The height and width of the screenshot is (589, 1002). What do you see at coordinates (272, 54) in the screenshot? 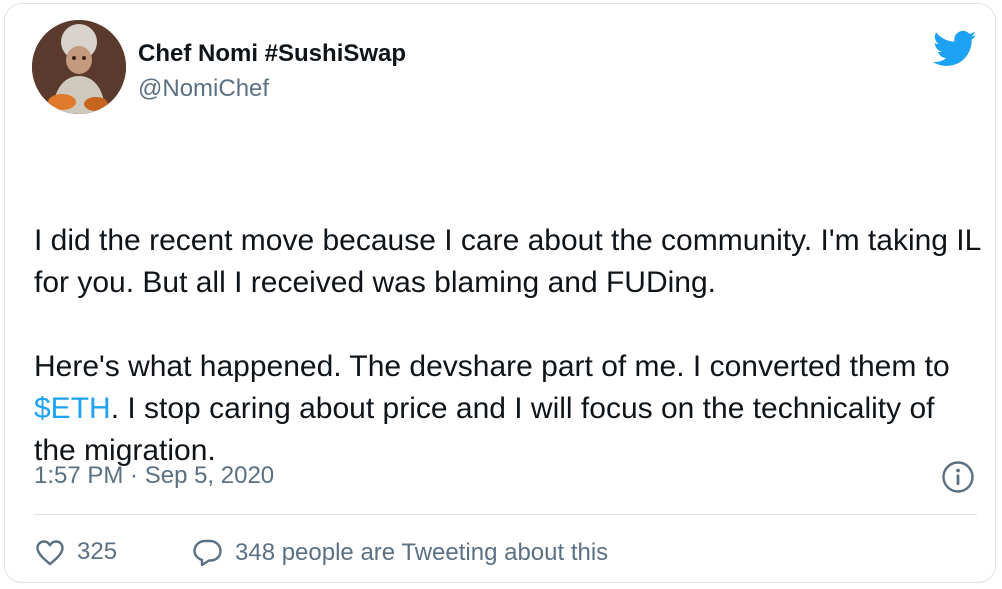
I see `author-display-name: Chef Nomi #SushiSwap` at bounding box center [272, 54].